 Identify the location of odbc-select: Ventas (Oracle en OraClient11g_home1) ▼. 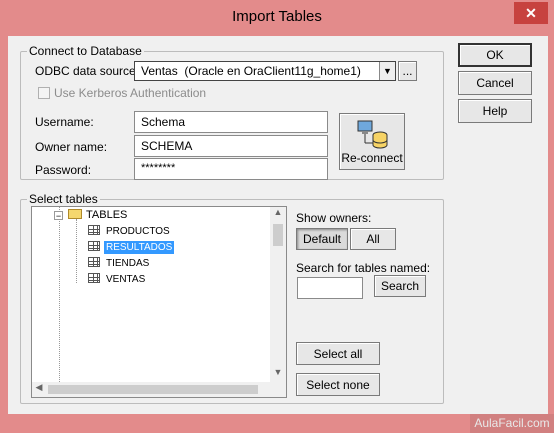
(265, 71).